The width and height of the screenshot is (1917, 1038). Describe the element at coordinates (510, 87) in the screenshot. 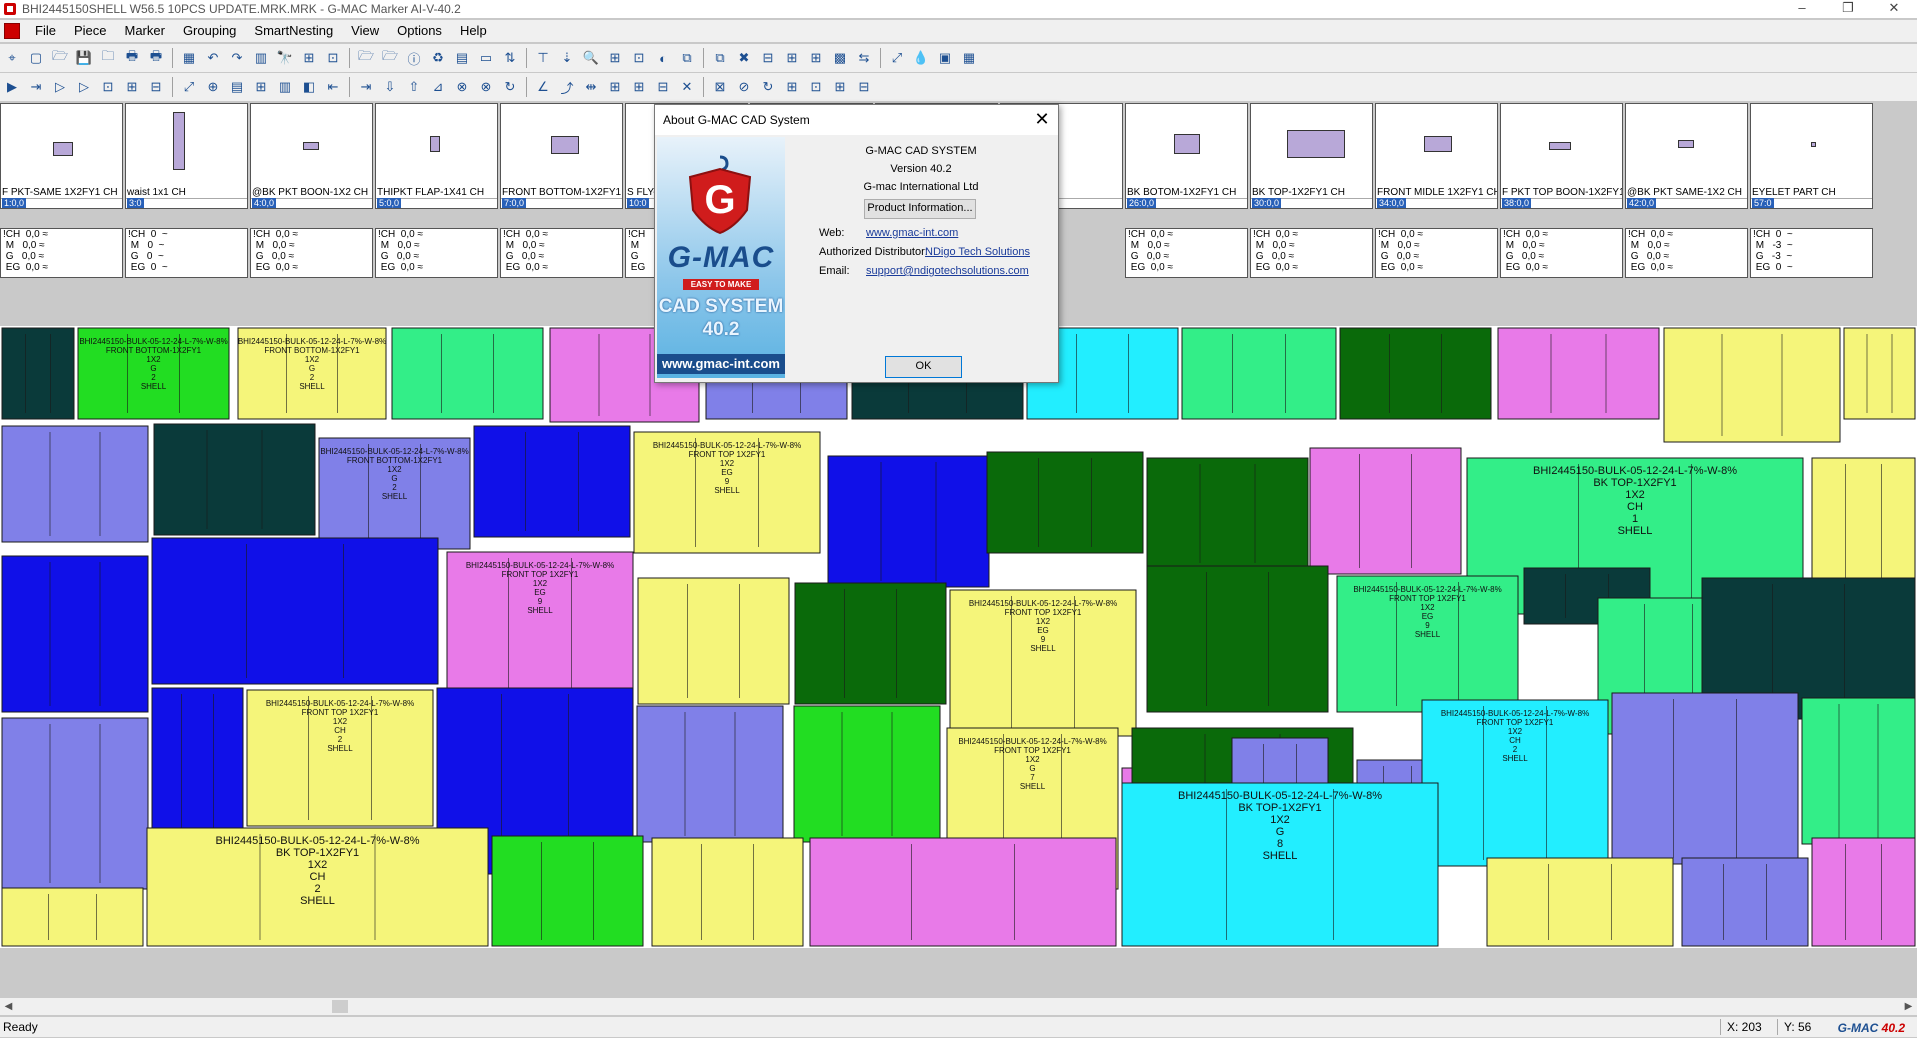

I see `marker-tool-20-icon: ↻` at that location.